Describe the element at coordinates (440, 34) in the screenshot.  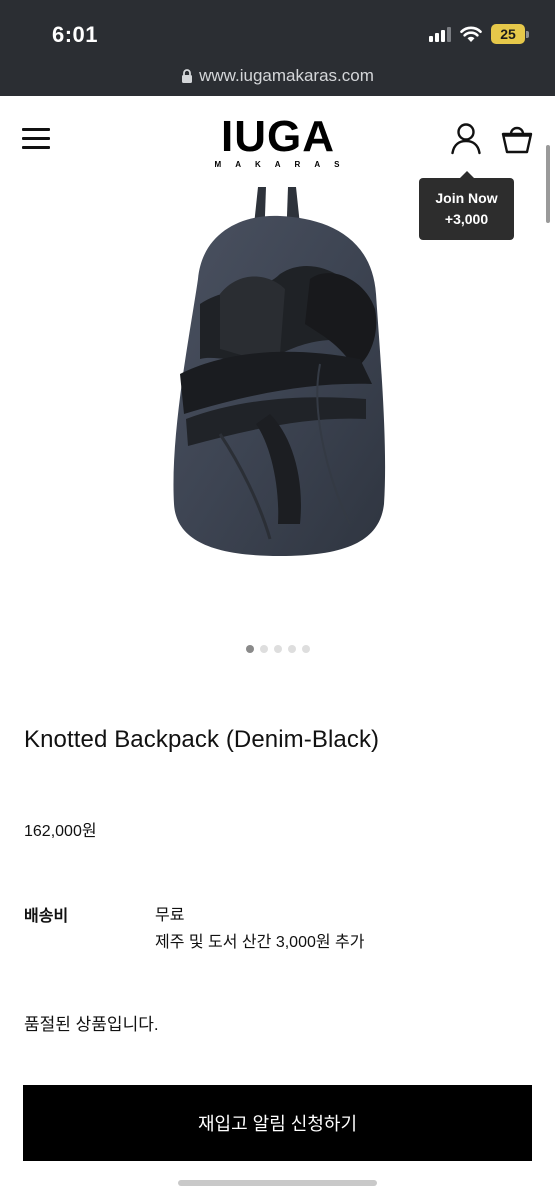
I see `cellular-signal-icon` at that location.